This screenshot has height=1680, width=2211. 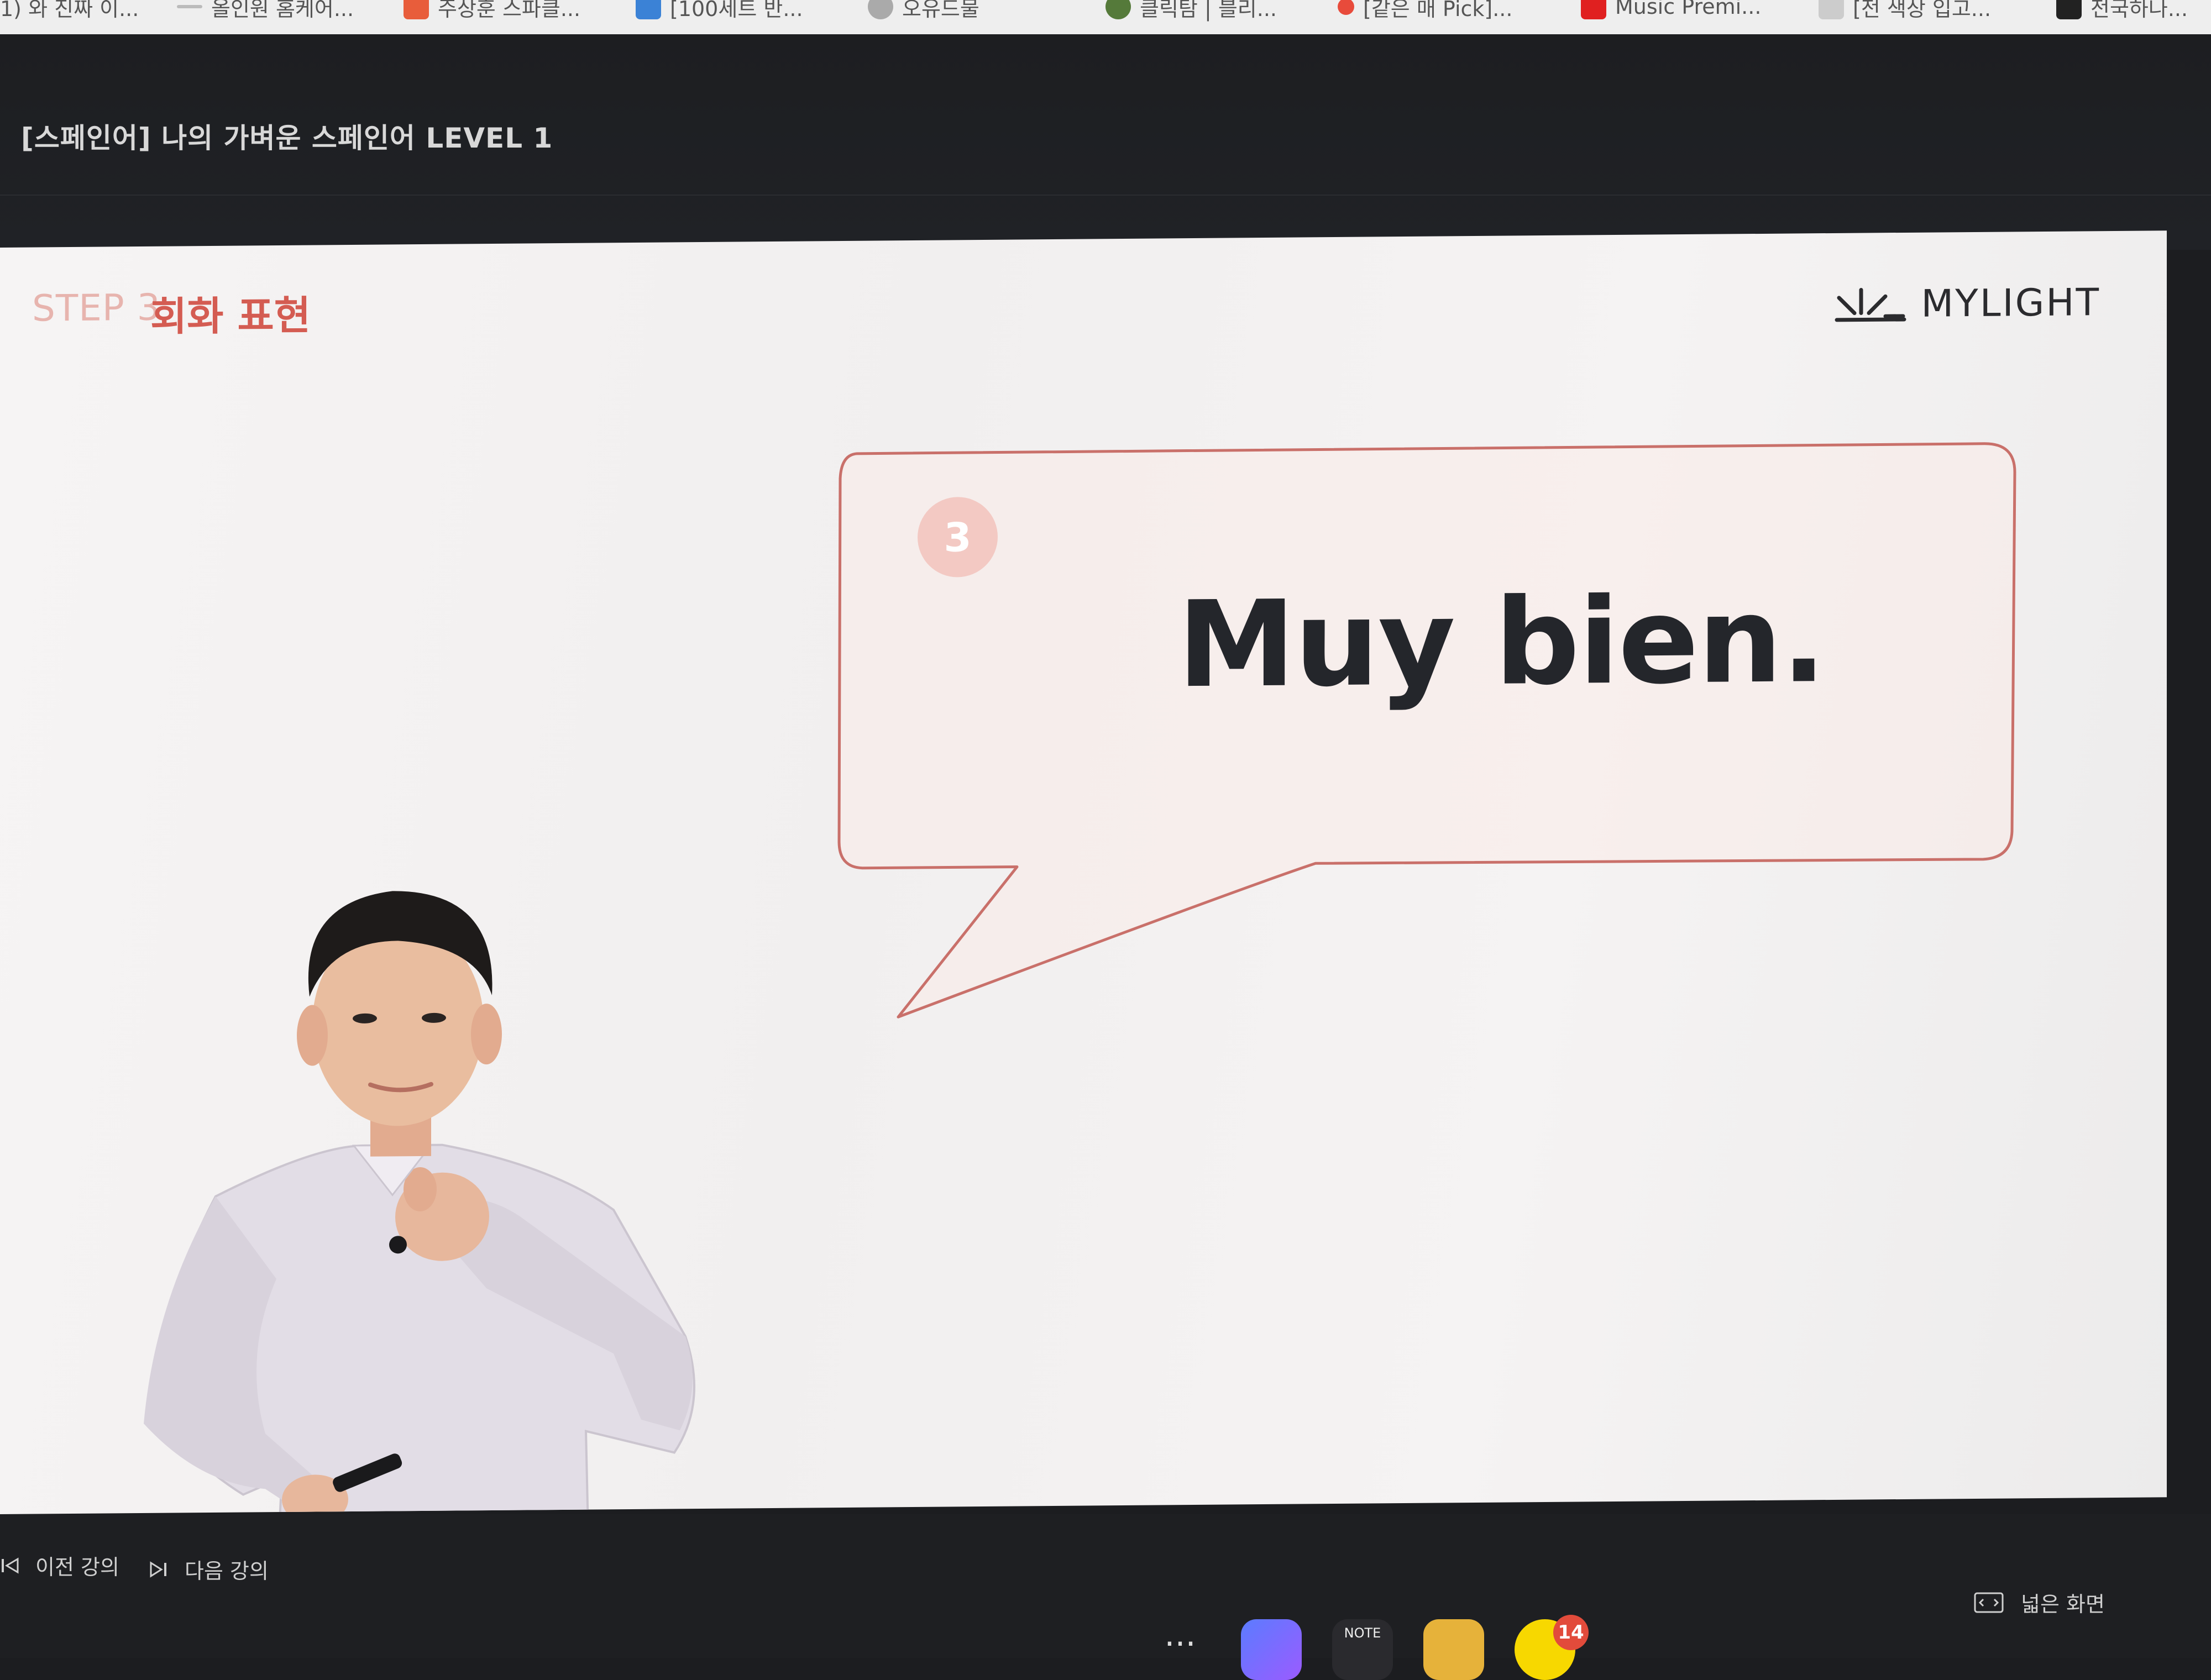 What do you see at coordinates (1453, 1650) in the screenshot?
I see `app-icon-yellow` at bounding box center [1453, 1650].